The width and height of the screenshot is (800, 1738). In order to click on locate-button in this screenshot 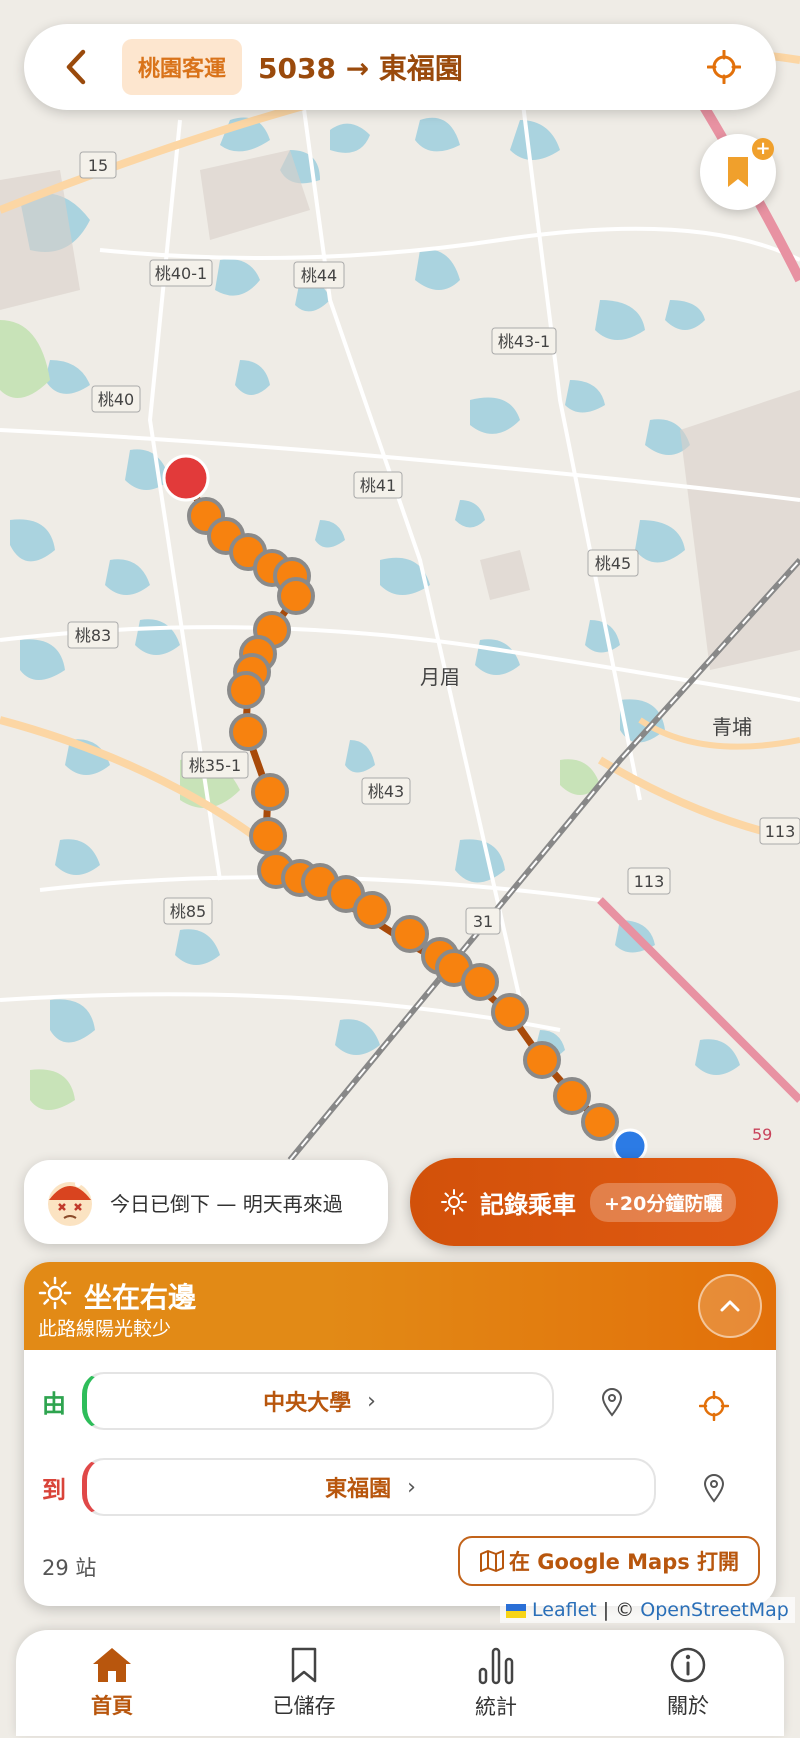, I will do `click(724, 67)`.